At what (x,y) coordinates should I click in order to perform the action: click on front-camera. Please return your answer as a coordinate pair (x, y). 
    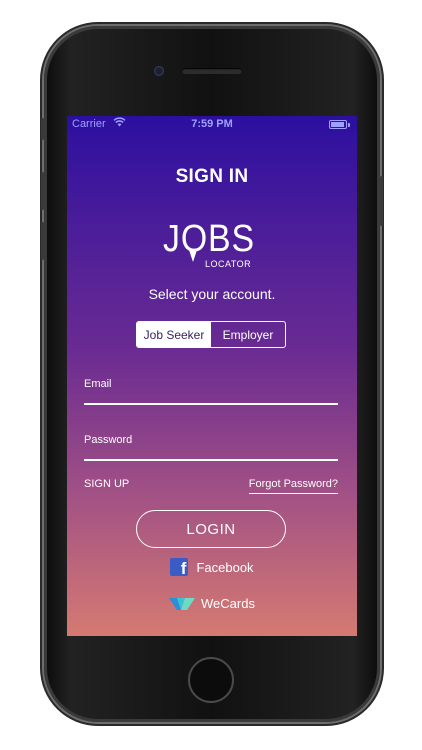
    Looking at the image, I should click on (159, 71).